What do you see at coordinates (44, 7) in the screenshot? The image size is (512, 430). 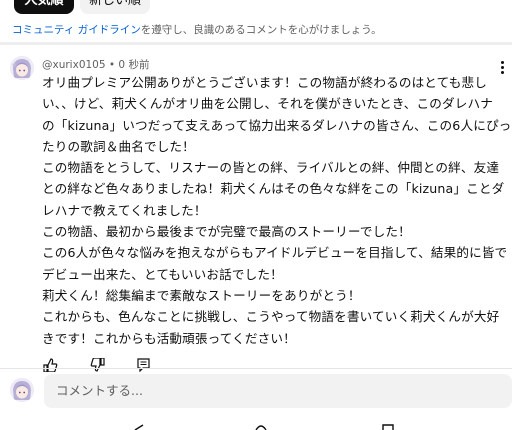 I see `sort-popular-chip: 人気順` at bounding box center [44, 7].